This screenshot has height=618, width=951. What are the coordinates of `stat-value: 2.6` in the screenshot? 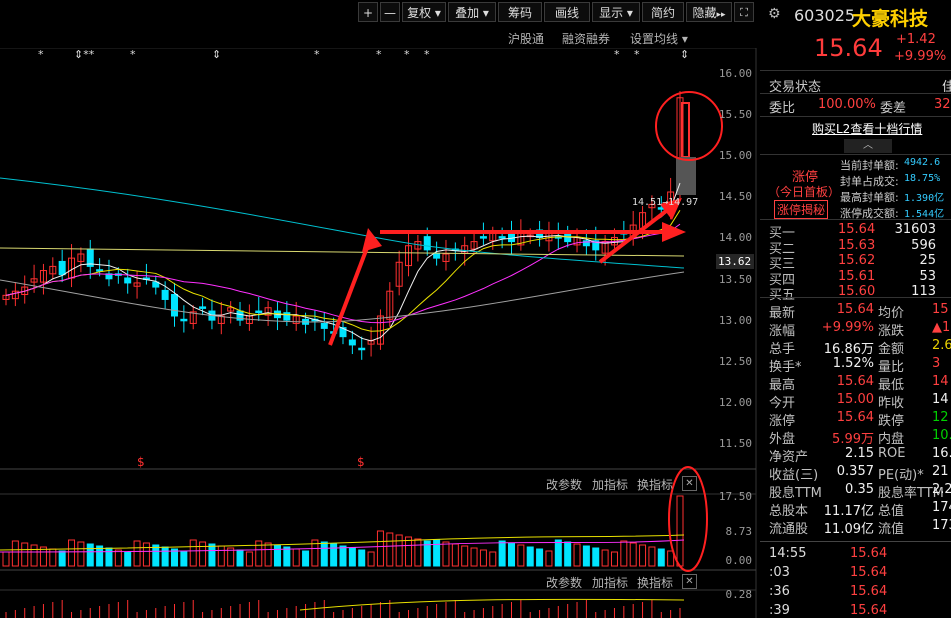 It's located at (941, 345).